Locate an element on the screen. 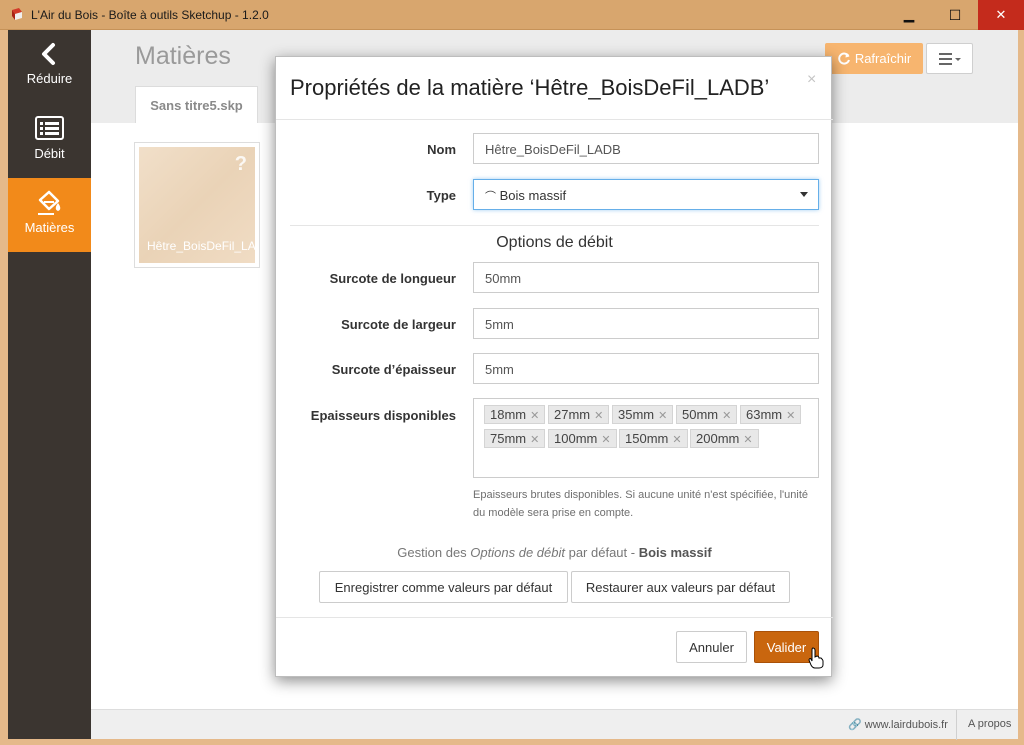 This screenshot has width=1024, height=745. dialog-close-icon: × is located at coordinates (811, 80).